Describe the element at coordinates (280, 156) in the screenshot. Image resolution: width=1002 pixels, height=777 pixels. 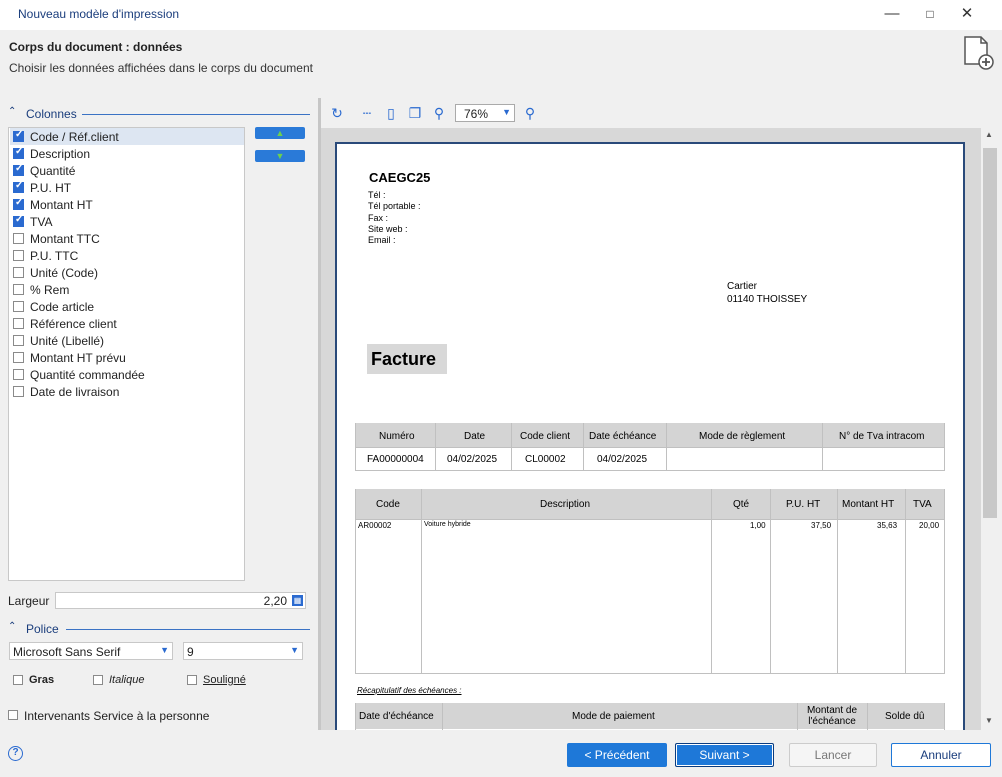
I see `move-down-button: ▼` at that location.